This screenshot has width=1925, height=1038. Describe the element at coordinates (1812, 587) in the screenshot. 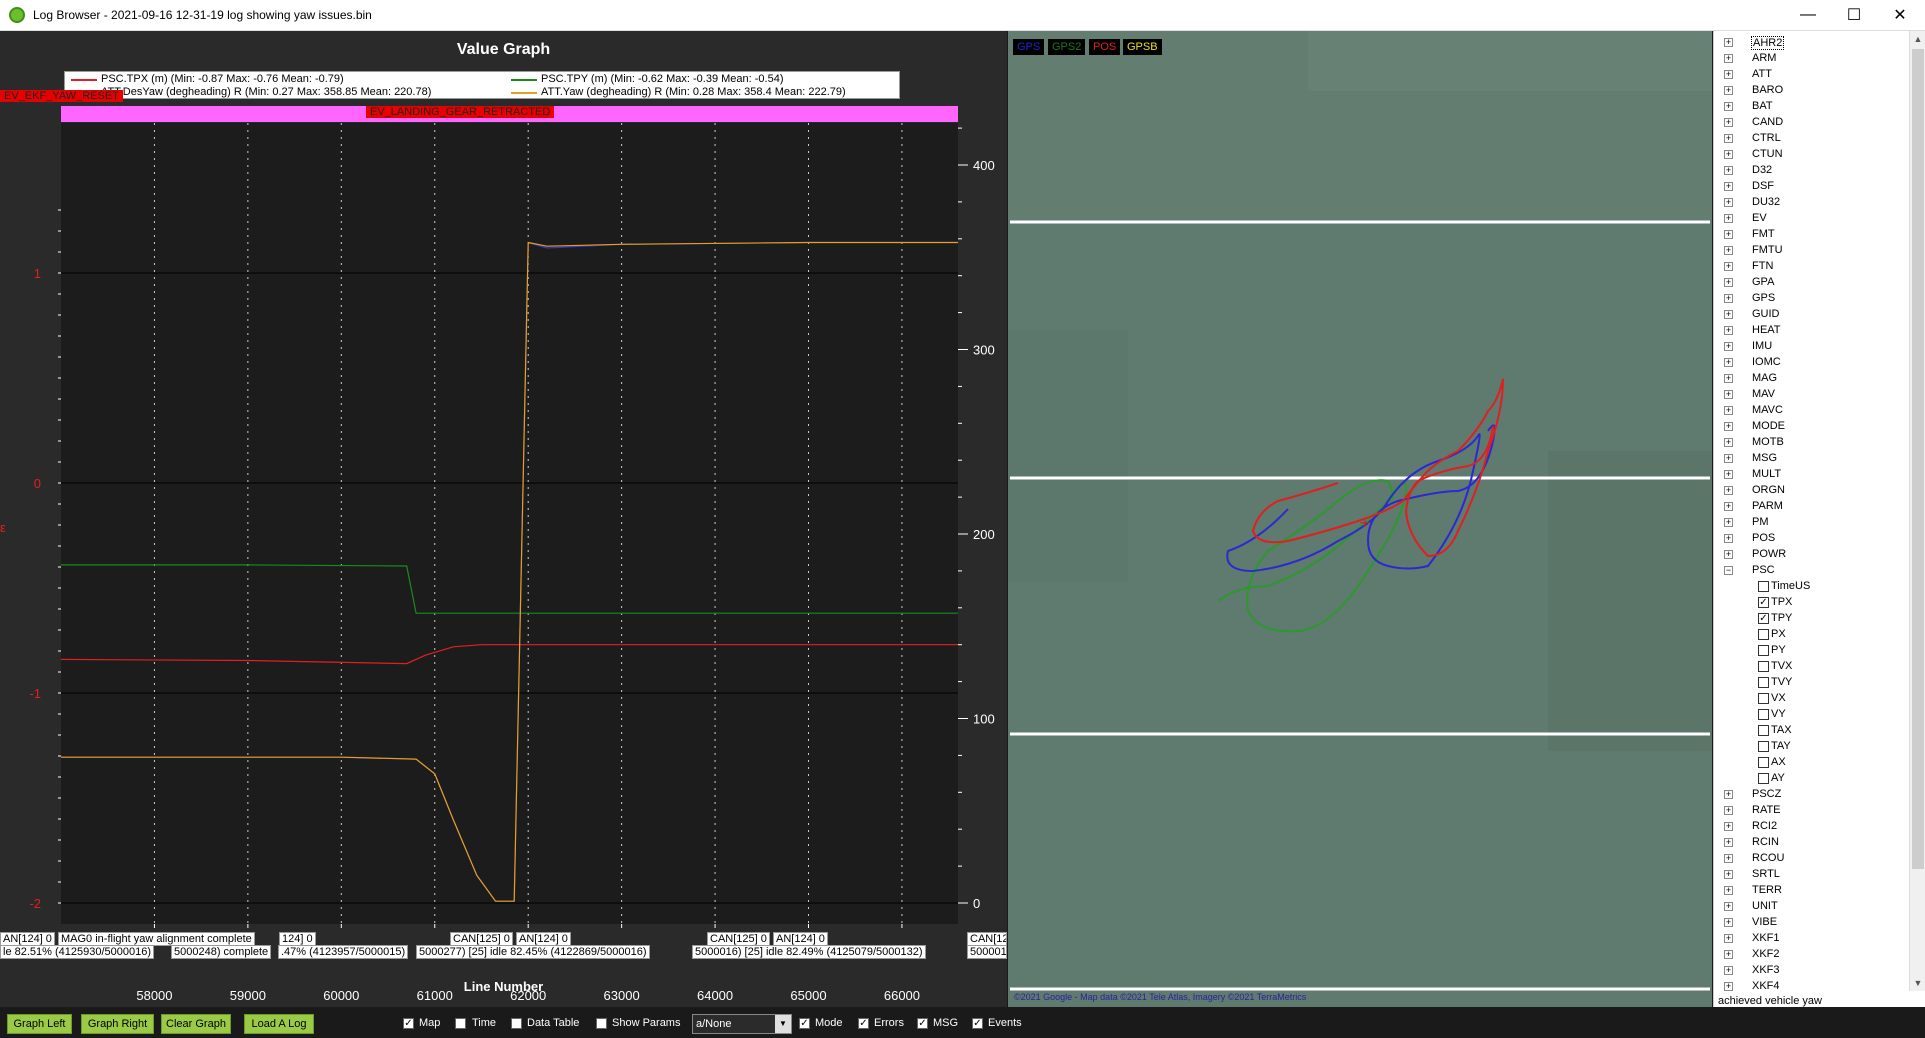

I see `tree-field-timeus: TimeUS` at that location.